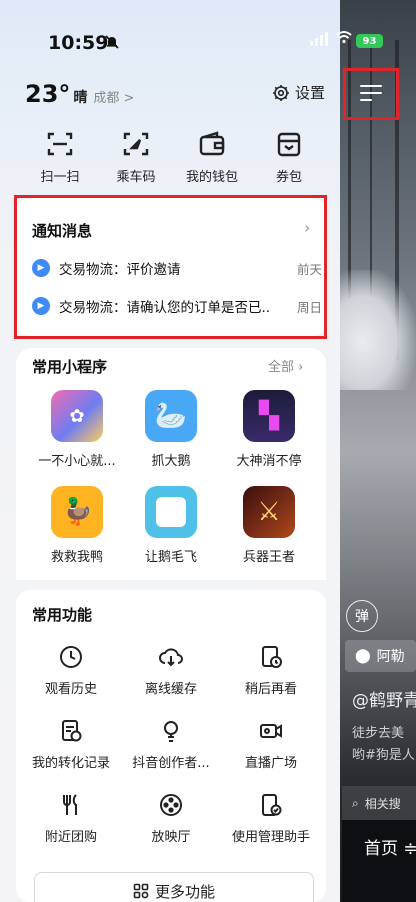 The image size is (416, 902). What do you see at coordinates (285, 365) in the screenshot?
I see `all-mini-programs-link: 全部 ›` at bounding box center [285, 365].